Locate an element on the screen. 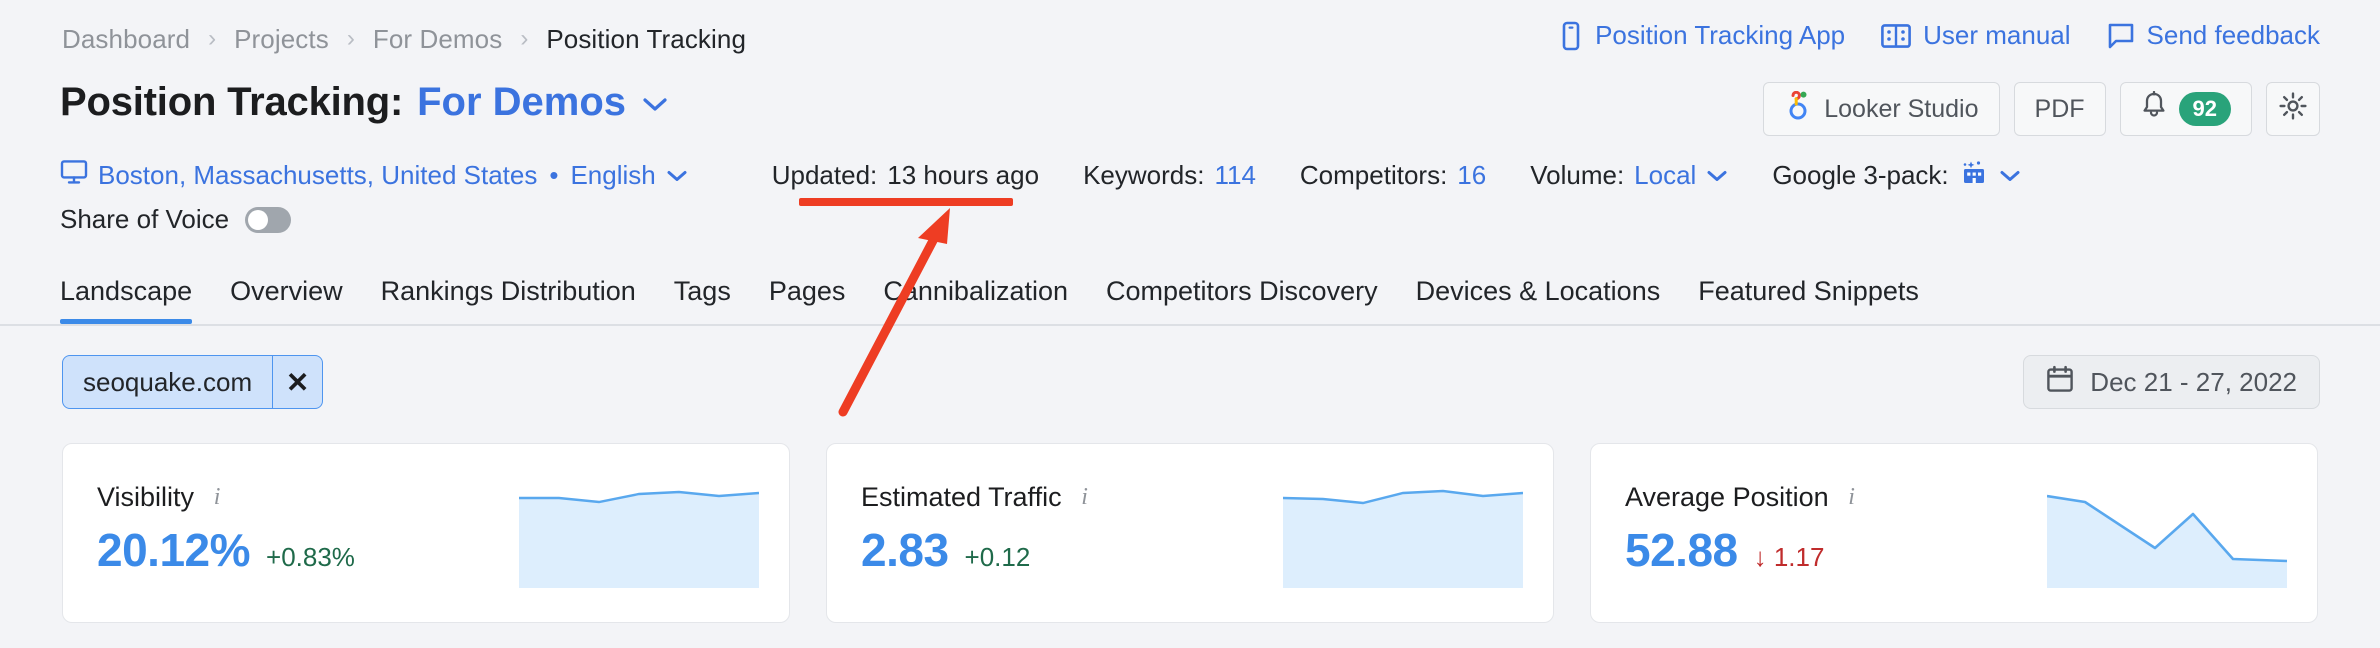 The image size is (2380, 648). sparkline-estimated-traffic is located at coordinates (1403, 534).